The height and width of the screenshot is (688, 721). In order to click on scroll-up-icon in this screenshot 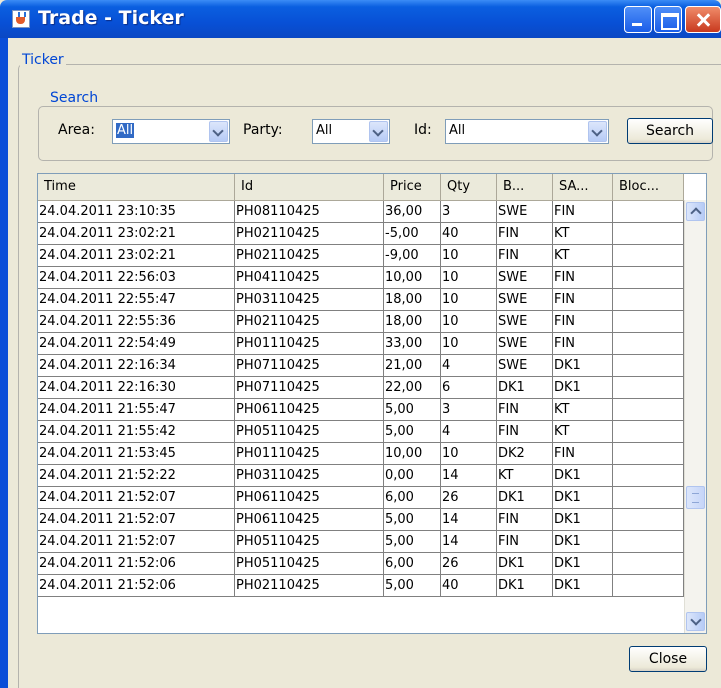, I will do `click(695, 211)`.